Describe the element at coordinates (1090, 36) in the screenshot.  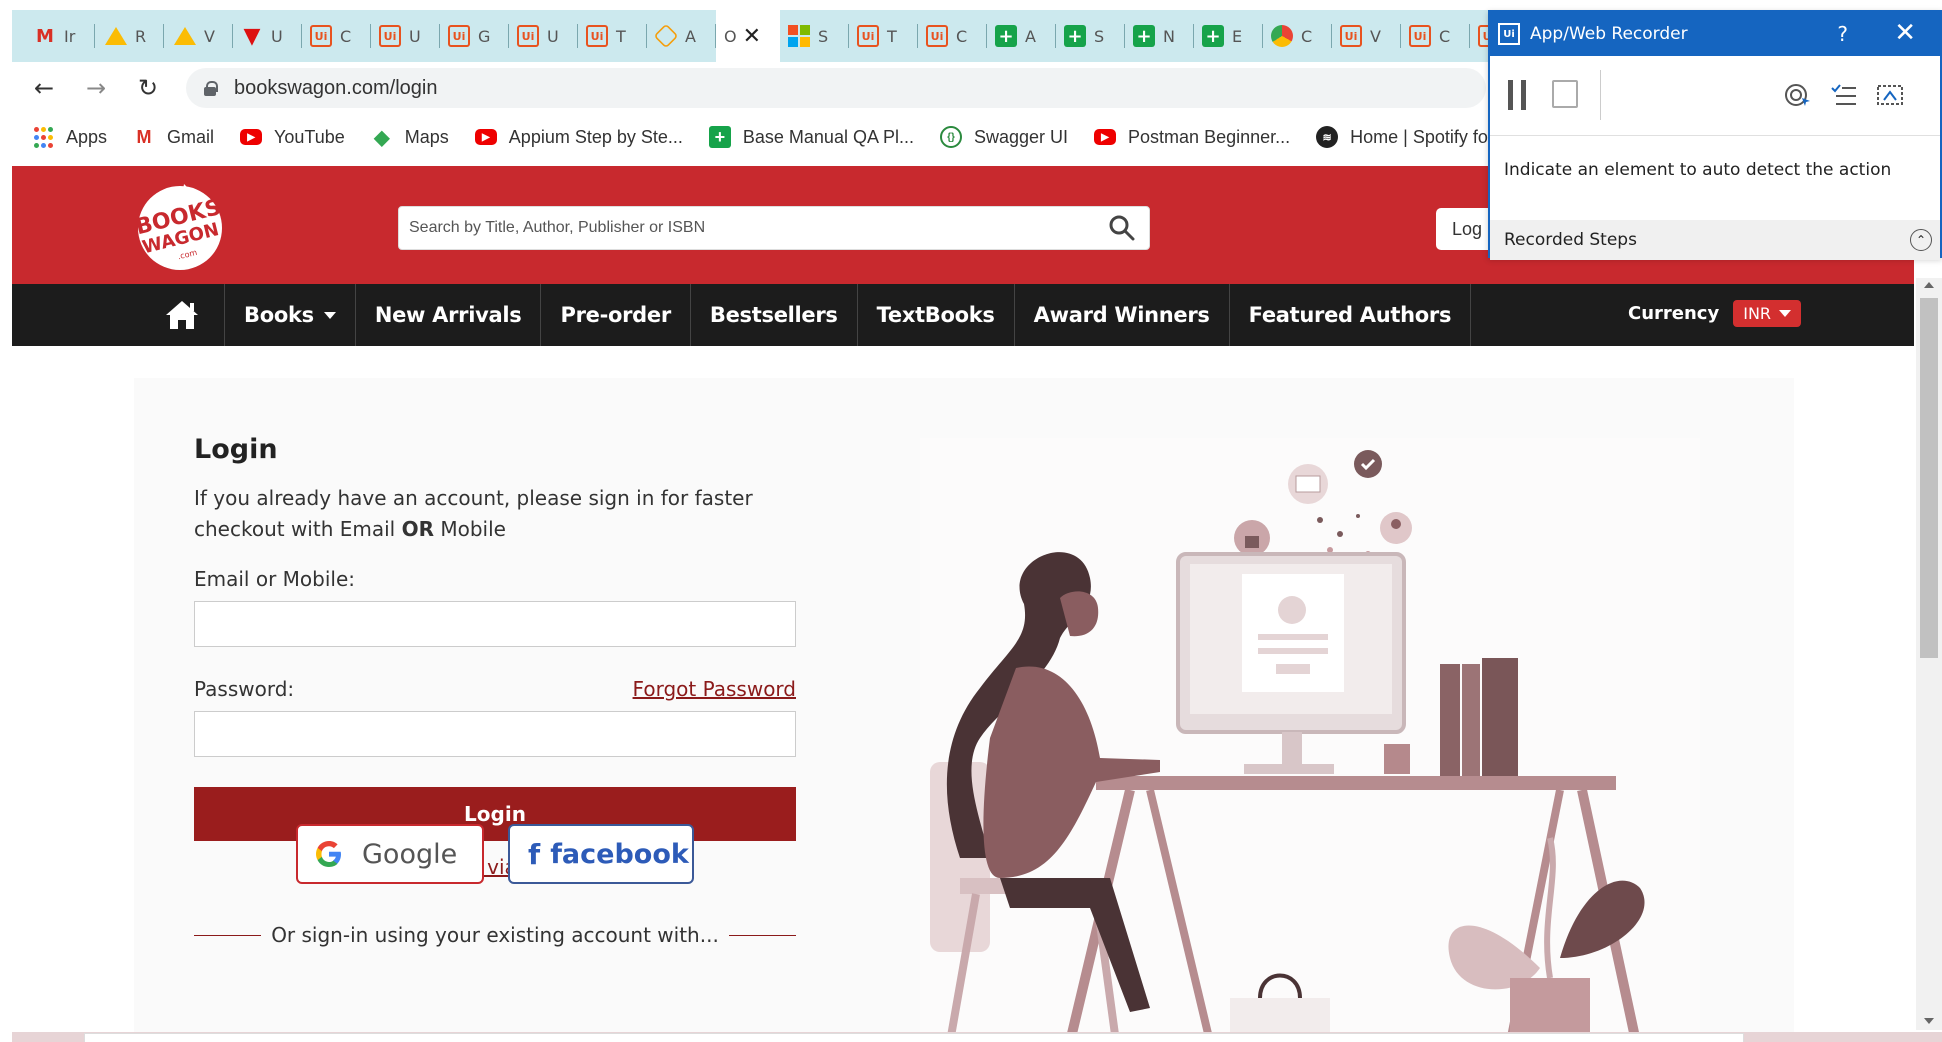
I see `browser-tab: + S` at that location.